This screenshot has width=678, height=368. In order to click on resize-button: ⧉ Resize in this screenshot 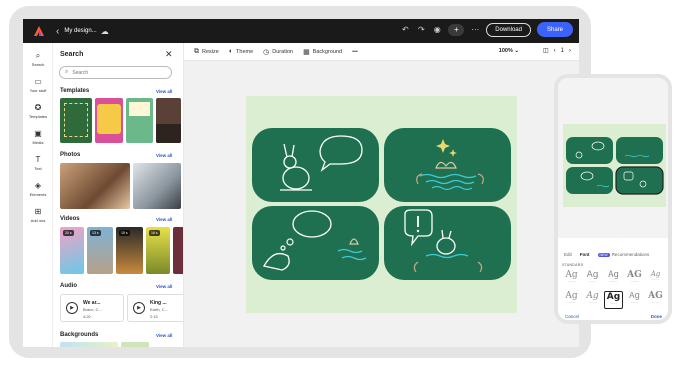, I will do `click(206, 52)`.